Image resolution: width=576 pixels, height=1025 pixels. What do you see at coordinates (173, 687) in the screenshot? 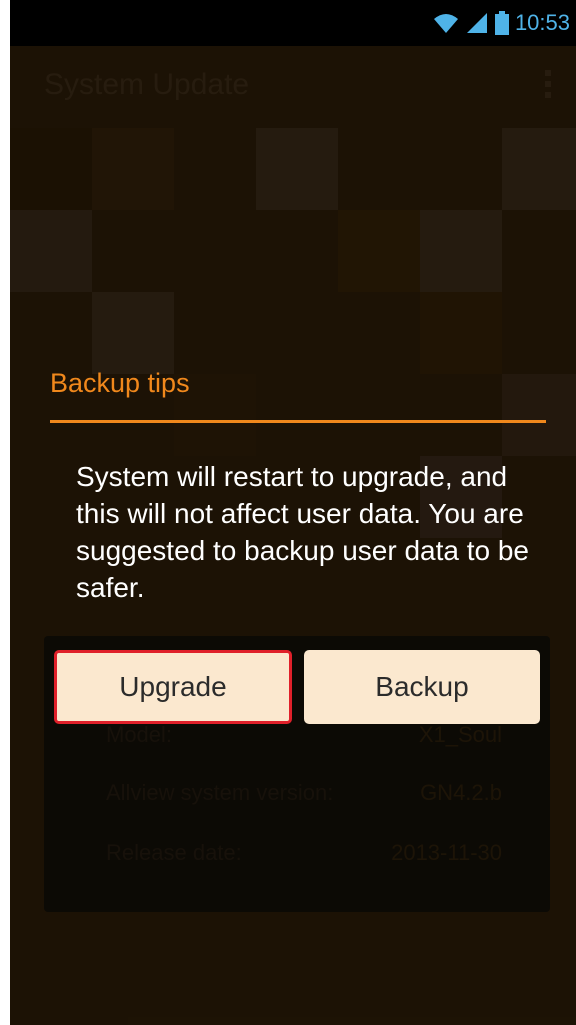
I see `upgrade-button: Upgrade` at bounding box center [173, 687].